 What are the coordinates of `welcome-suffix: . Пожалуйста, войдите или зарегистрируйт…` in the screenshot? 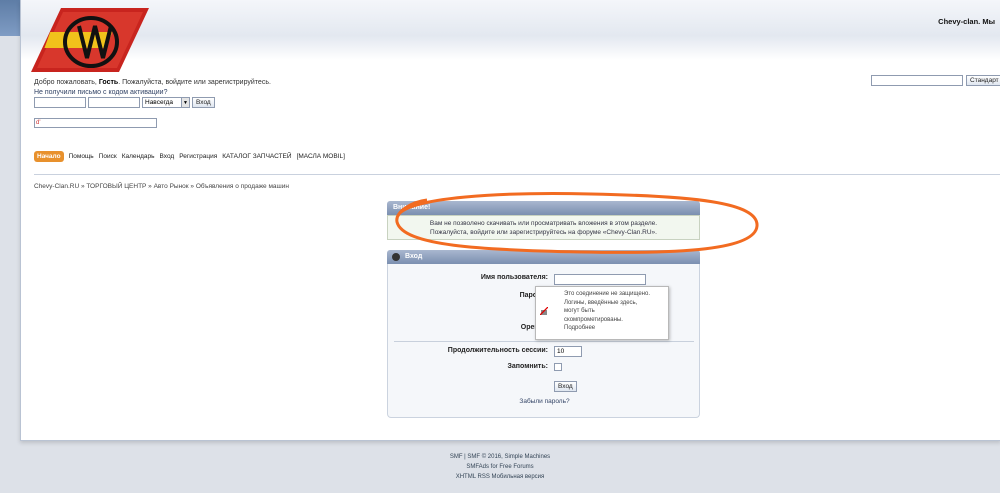 It's located at (194, 82).